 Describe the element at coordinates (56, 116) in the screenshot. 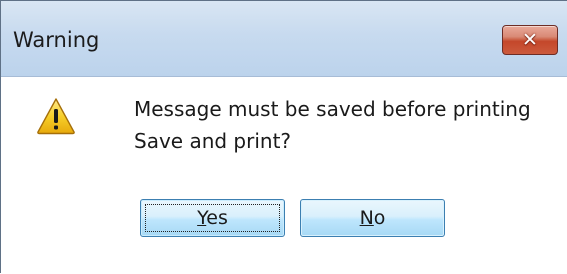

I see `warning-triangle-icon` at that location.